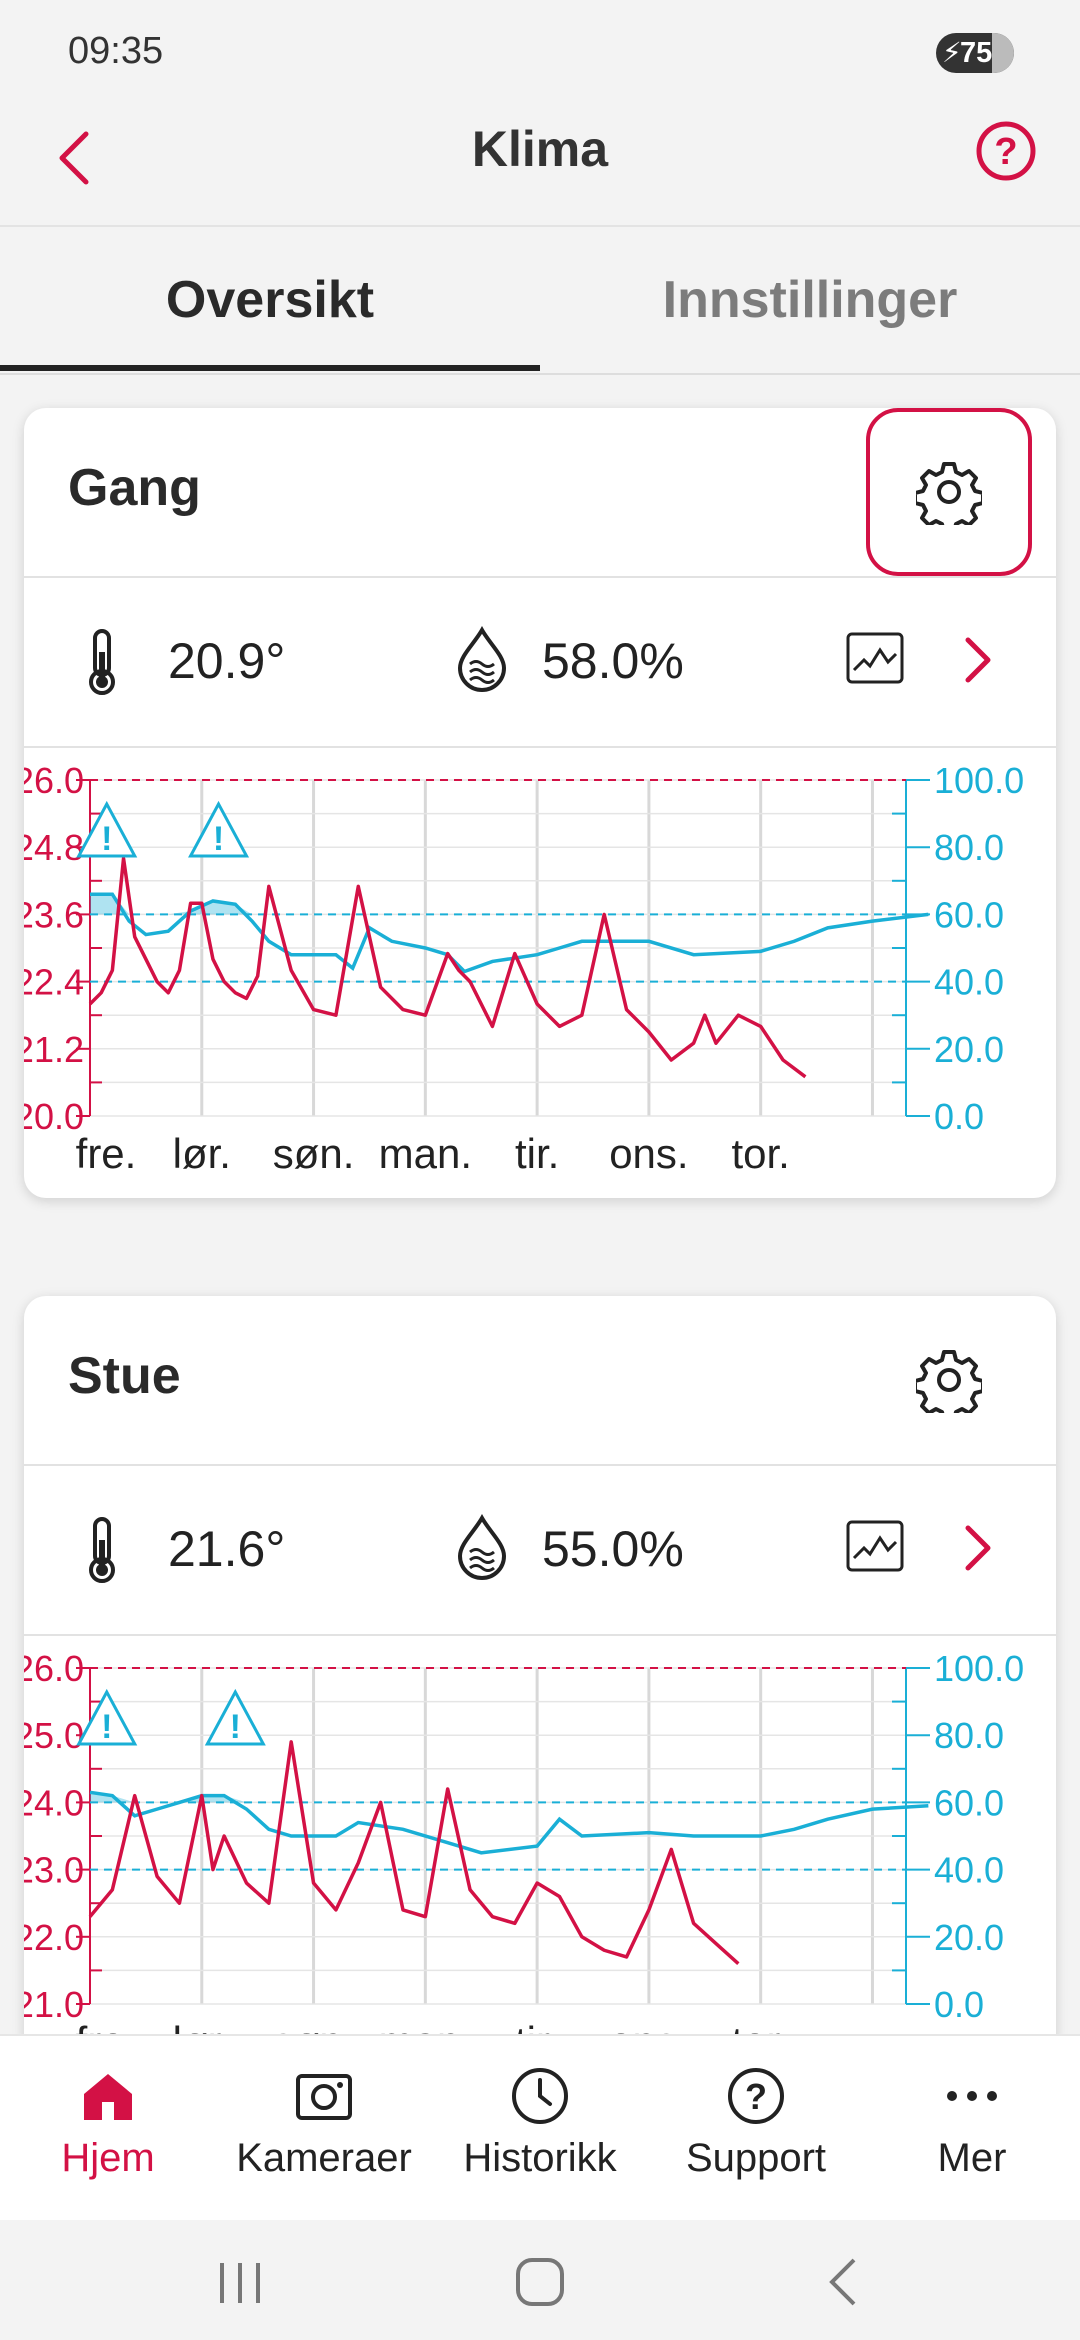 This screenshot has height=2340, width=1080. I want to click on left-tick-label: 23.0, so click(54, 1870).